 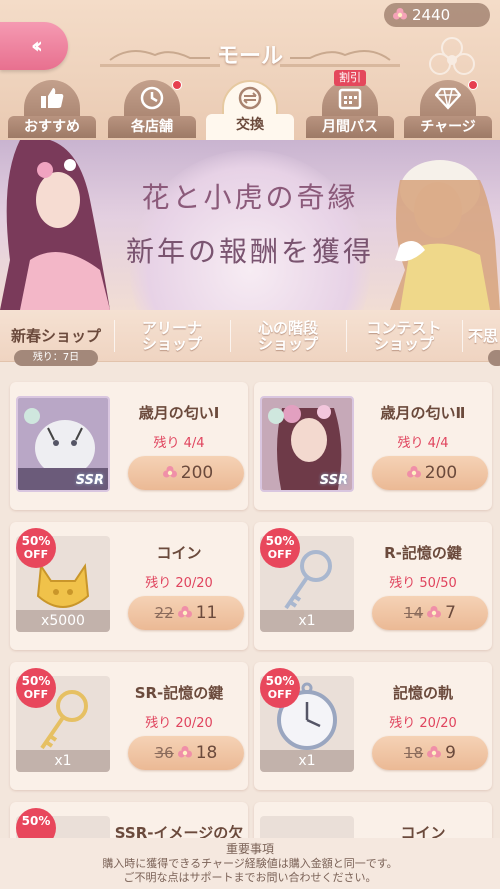 What do you see at coordinates (129, 726) in the screenshot?
I see `shop-item-card: 50% OFF x1 SR-記憶の鍵 残り 20/20 36 18` at bounding box center [129, 726].